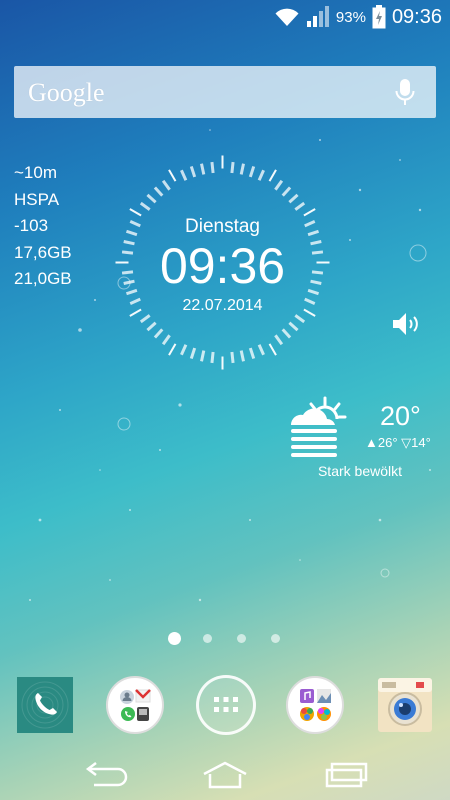  I want to click on communication-folder, so click(135, 705).